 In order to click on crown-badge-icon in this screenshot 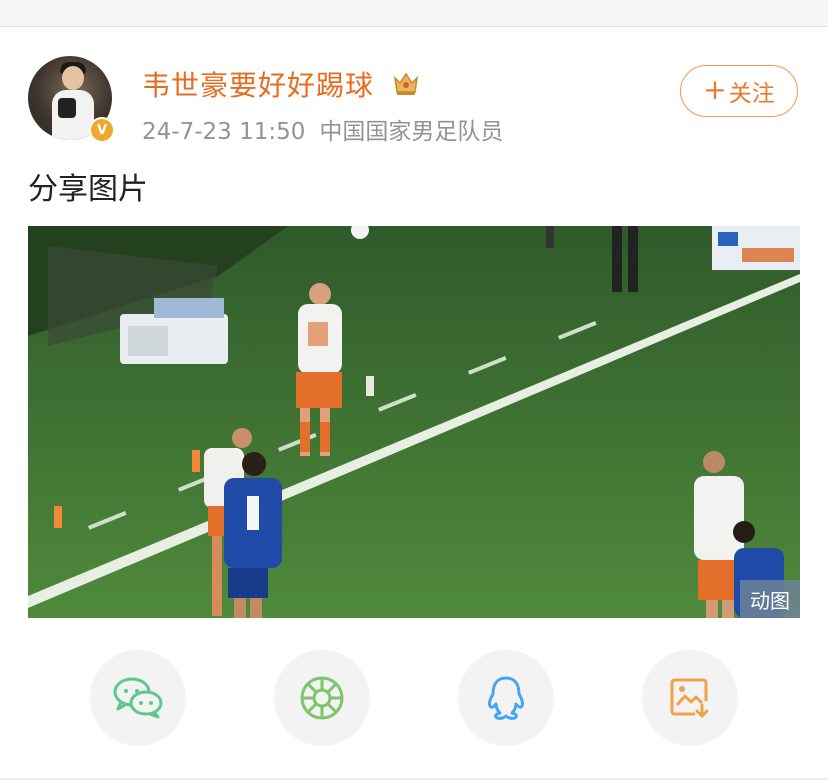, I will do `click(406, 83)`.